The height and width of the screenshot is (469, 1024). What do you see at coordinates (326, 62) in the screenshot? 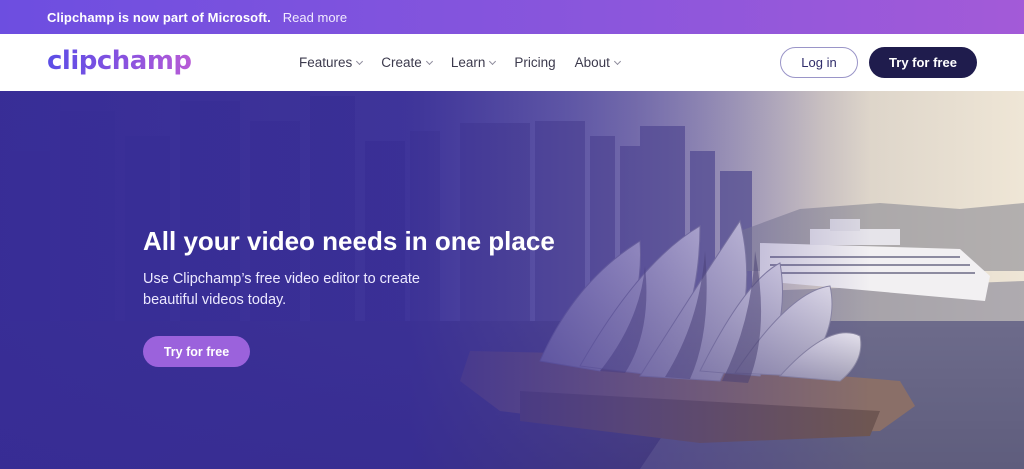
I see `nav-item-label: Features` at bounding box center [326, 62].